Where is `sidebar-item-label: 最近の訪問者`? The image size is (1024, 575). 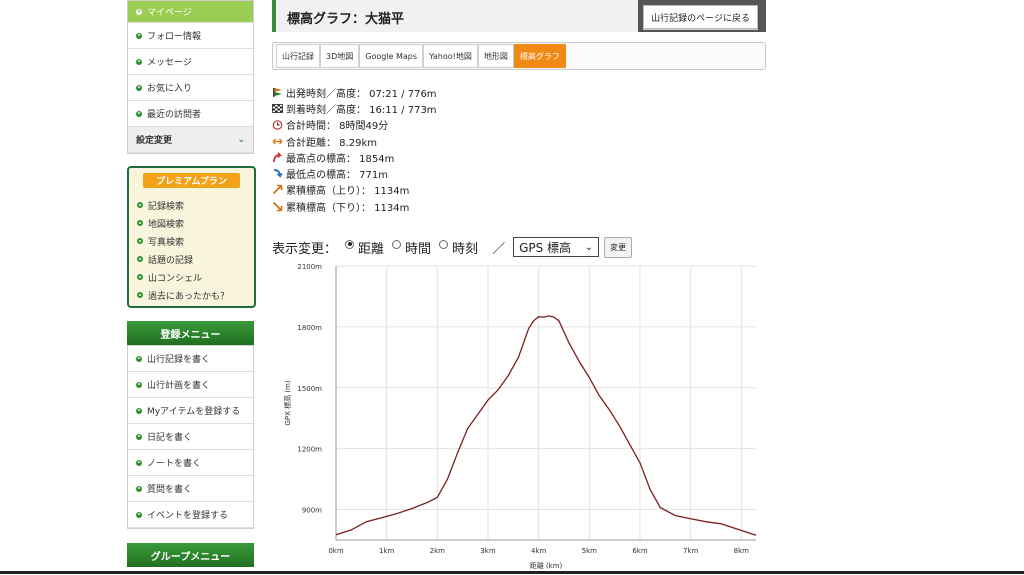 sidebar-item-label: 最近の訪問者 is located at coordinates (174, 115).